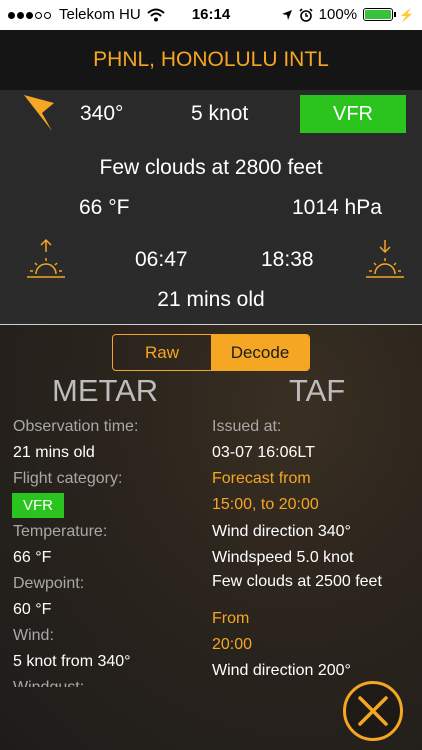 This screenshot has width=422, height=750. I want to click on close-button, so click(373, 711).